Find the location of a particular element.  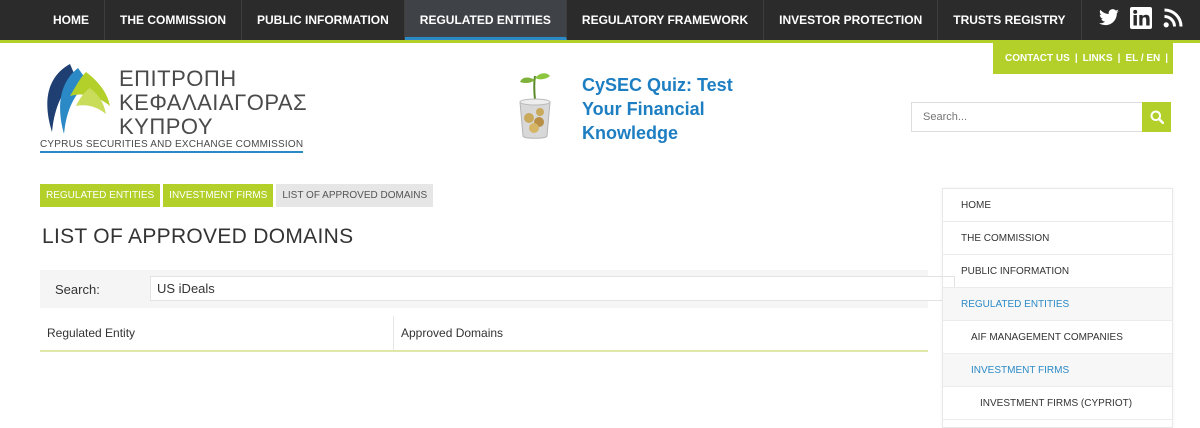

utility-links: CONTACT US | LINKS | EL / EN | is located at coordinates (1083, 58).